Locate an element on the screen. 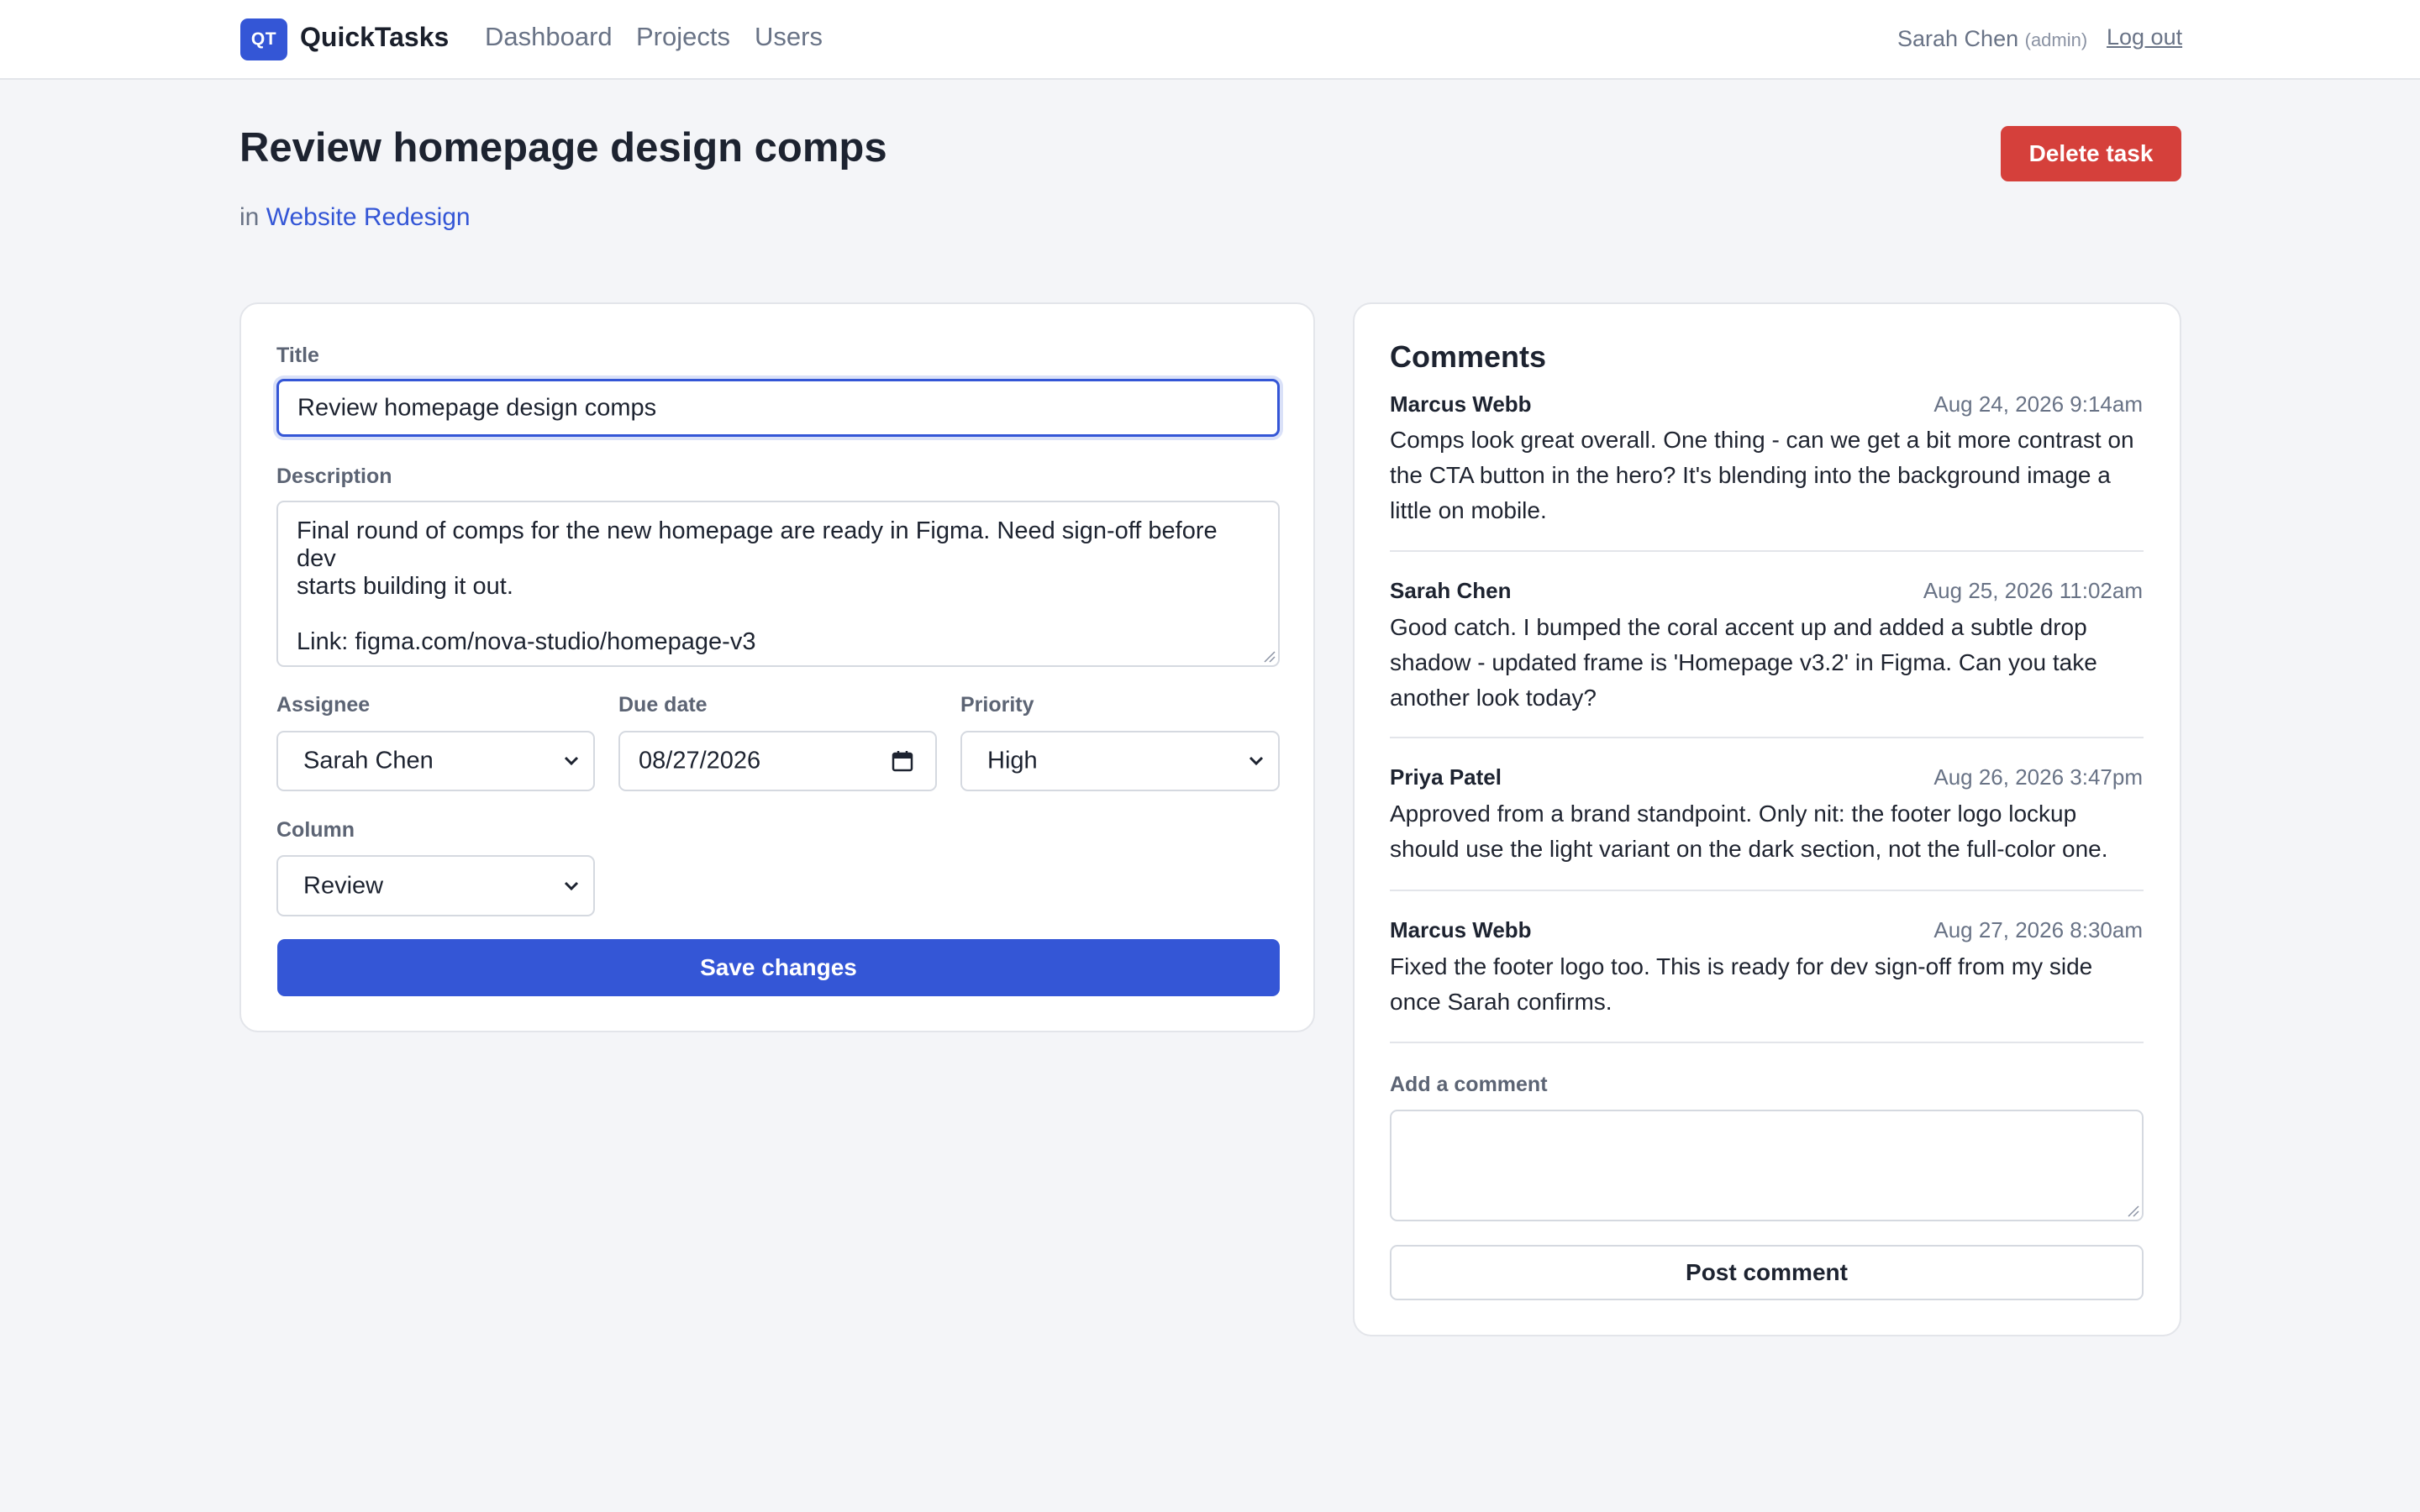 The width and height of the screenshot is (2420, 1512). nav-dashboard: Dashboard is located at coordinates (549, 37).